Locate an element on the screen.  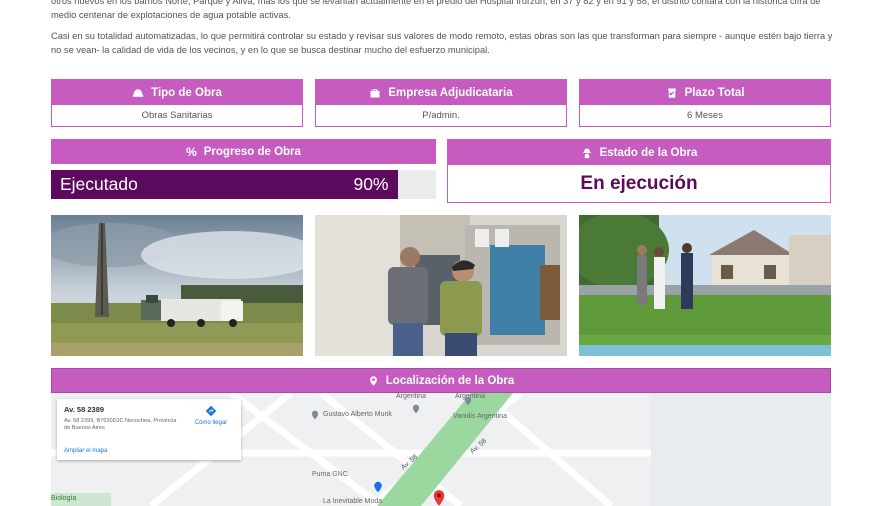
progress-bar: Ejecutado 90% is located at coordinates (243, 184).